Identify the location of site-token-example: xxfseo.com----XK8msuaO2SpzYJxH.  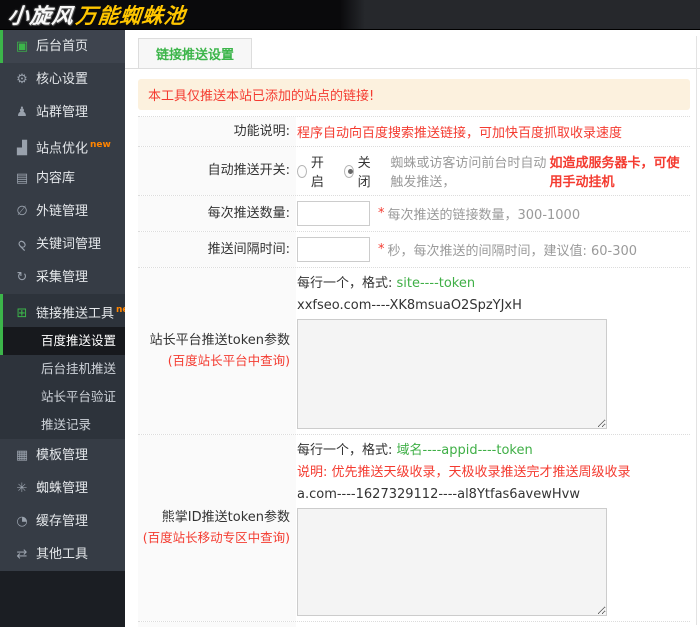
(409, 305).